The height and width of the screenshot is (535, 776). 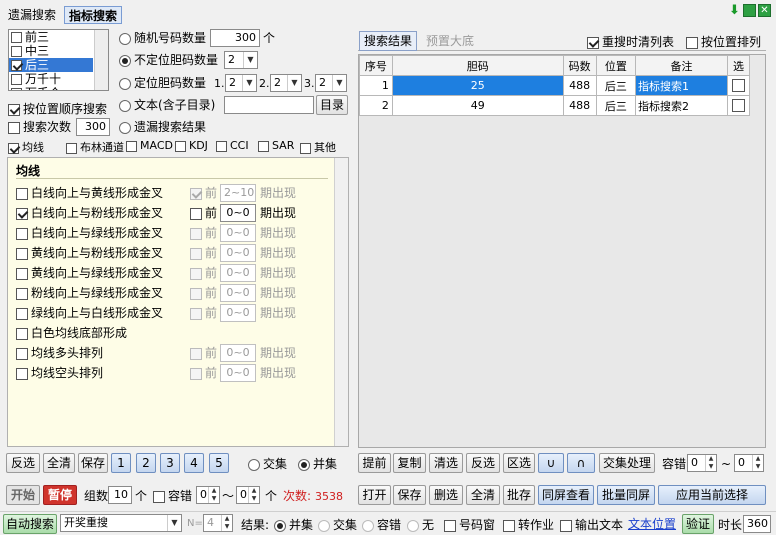 What do you see at coordinates (712, 495) in the screenshot?
I see `result-action-button: 应用当前选择` at bounding box center [712, 495].